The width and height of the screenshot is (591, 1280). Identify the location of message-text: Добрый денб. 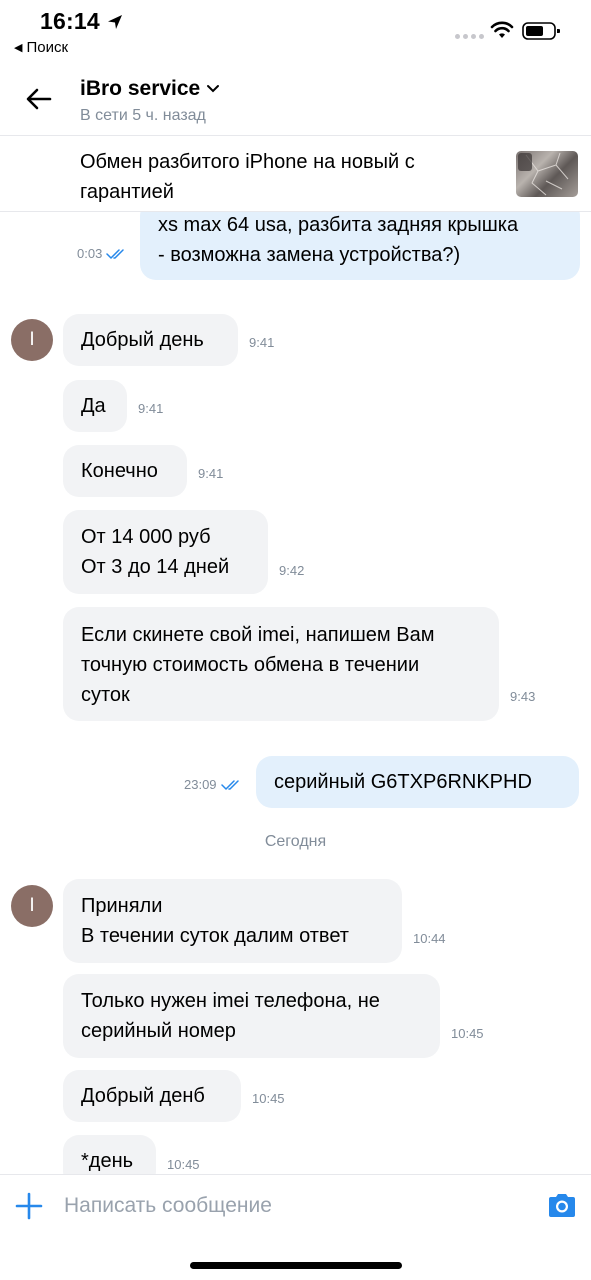
(143, 1096).